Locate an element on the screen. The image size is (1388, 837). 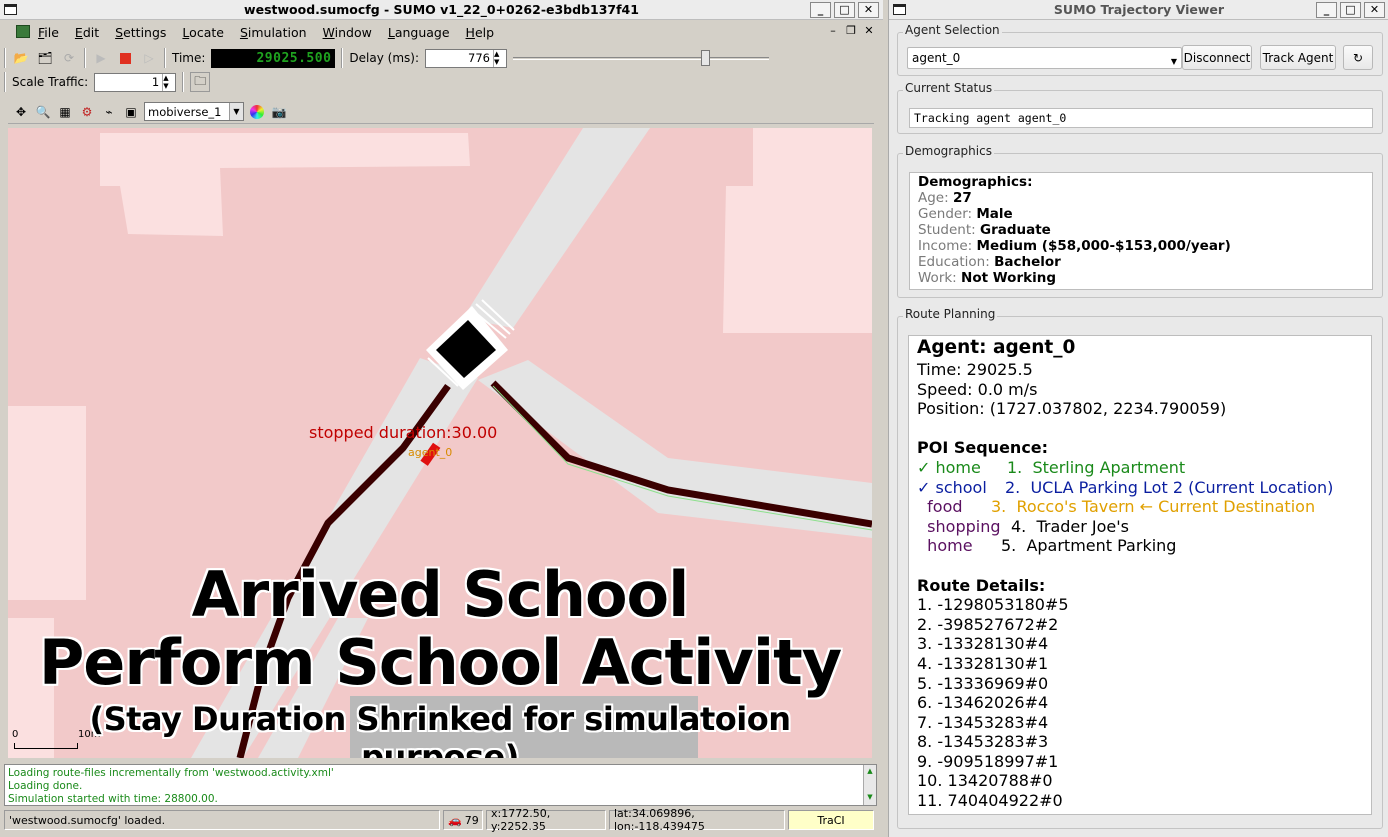
menu-settings: Settings is located at coordinates (140, 32).